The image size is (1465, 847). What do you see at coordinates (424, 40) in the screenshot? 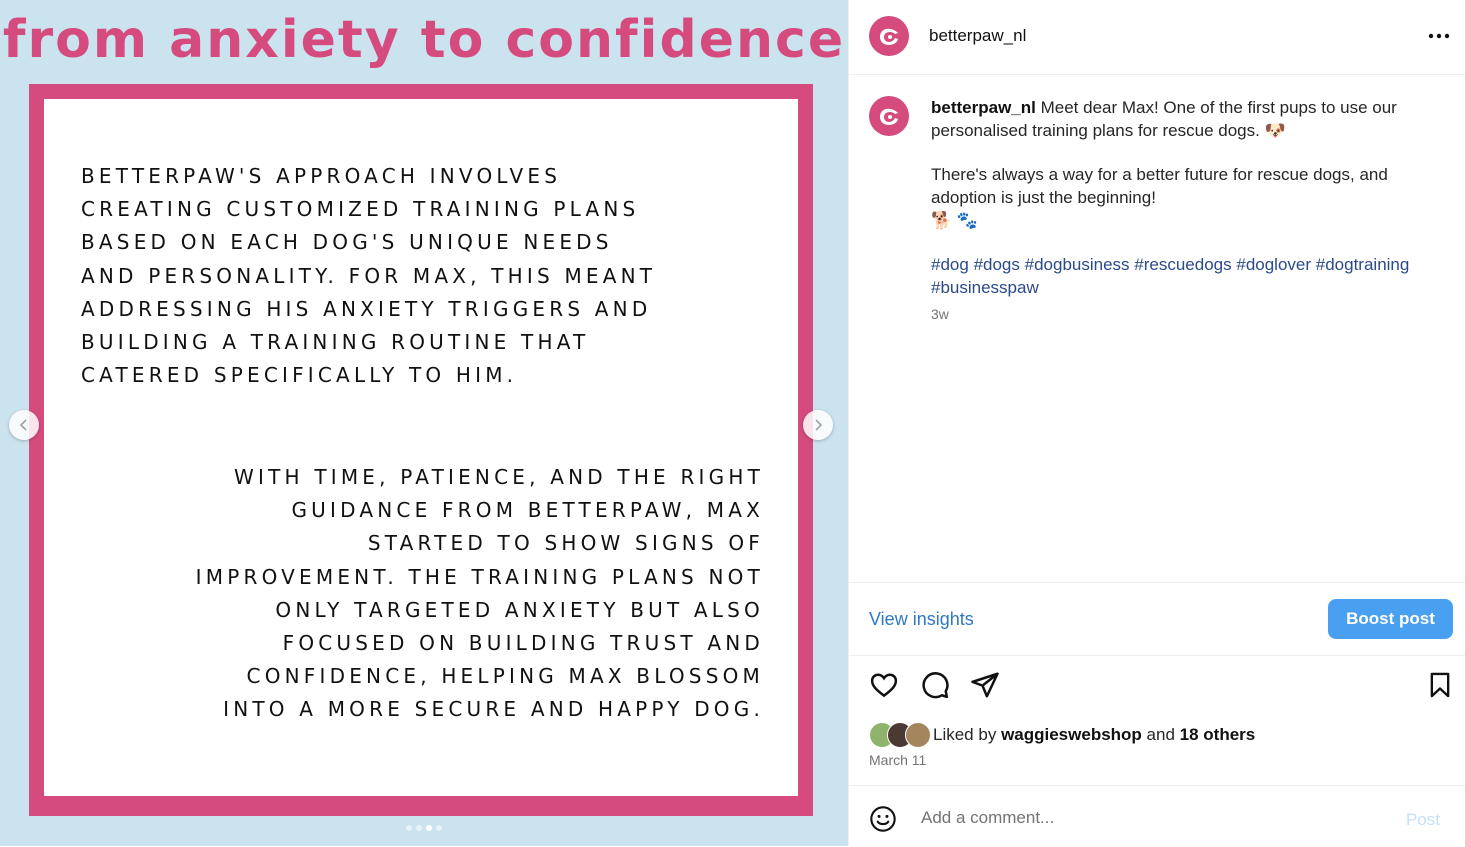
I see `media-headline: from anxiety to confidence` at bounding box center [424, 40].